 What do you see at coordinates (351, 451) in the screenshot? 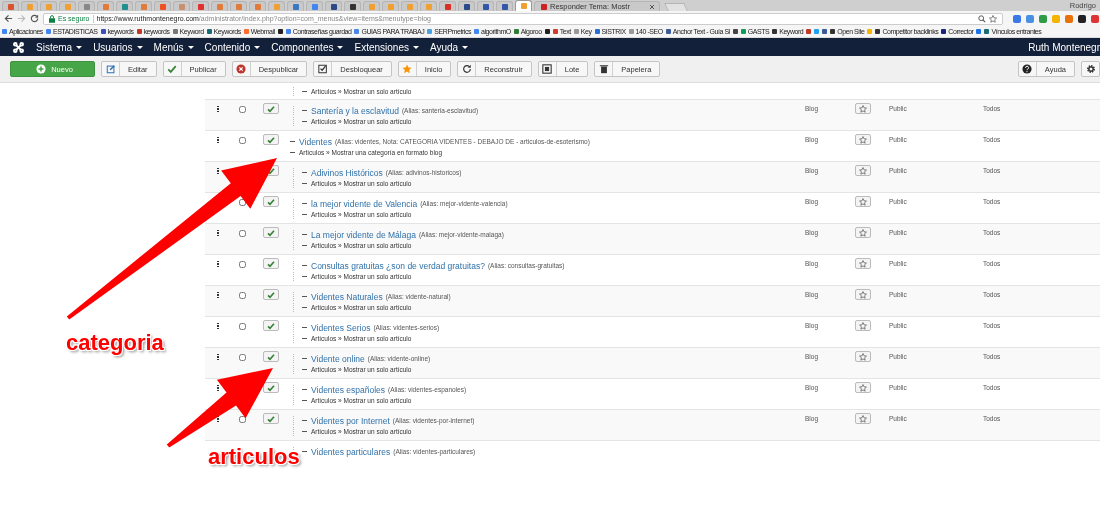
I see `item-title-link: Videntes particulares` at bounding box center [351, 451].